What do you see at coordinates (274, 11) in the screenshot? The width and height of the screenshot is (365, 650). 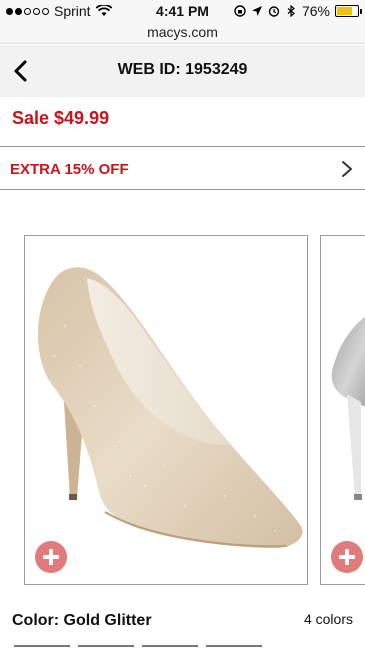 I see `alarm-icon` at bounding box center [274, 11].